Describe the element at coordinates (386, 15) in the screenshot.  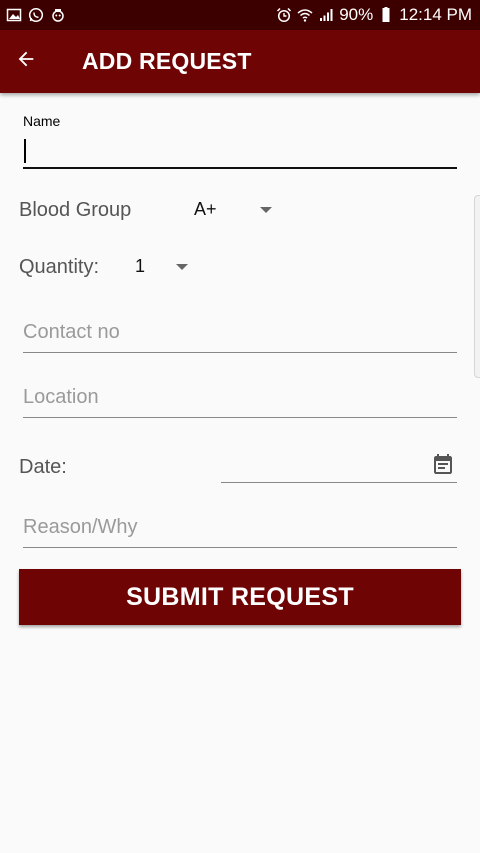
I see `battery-icon` at that location.